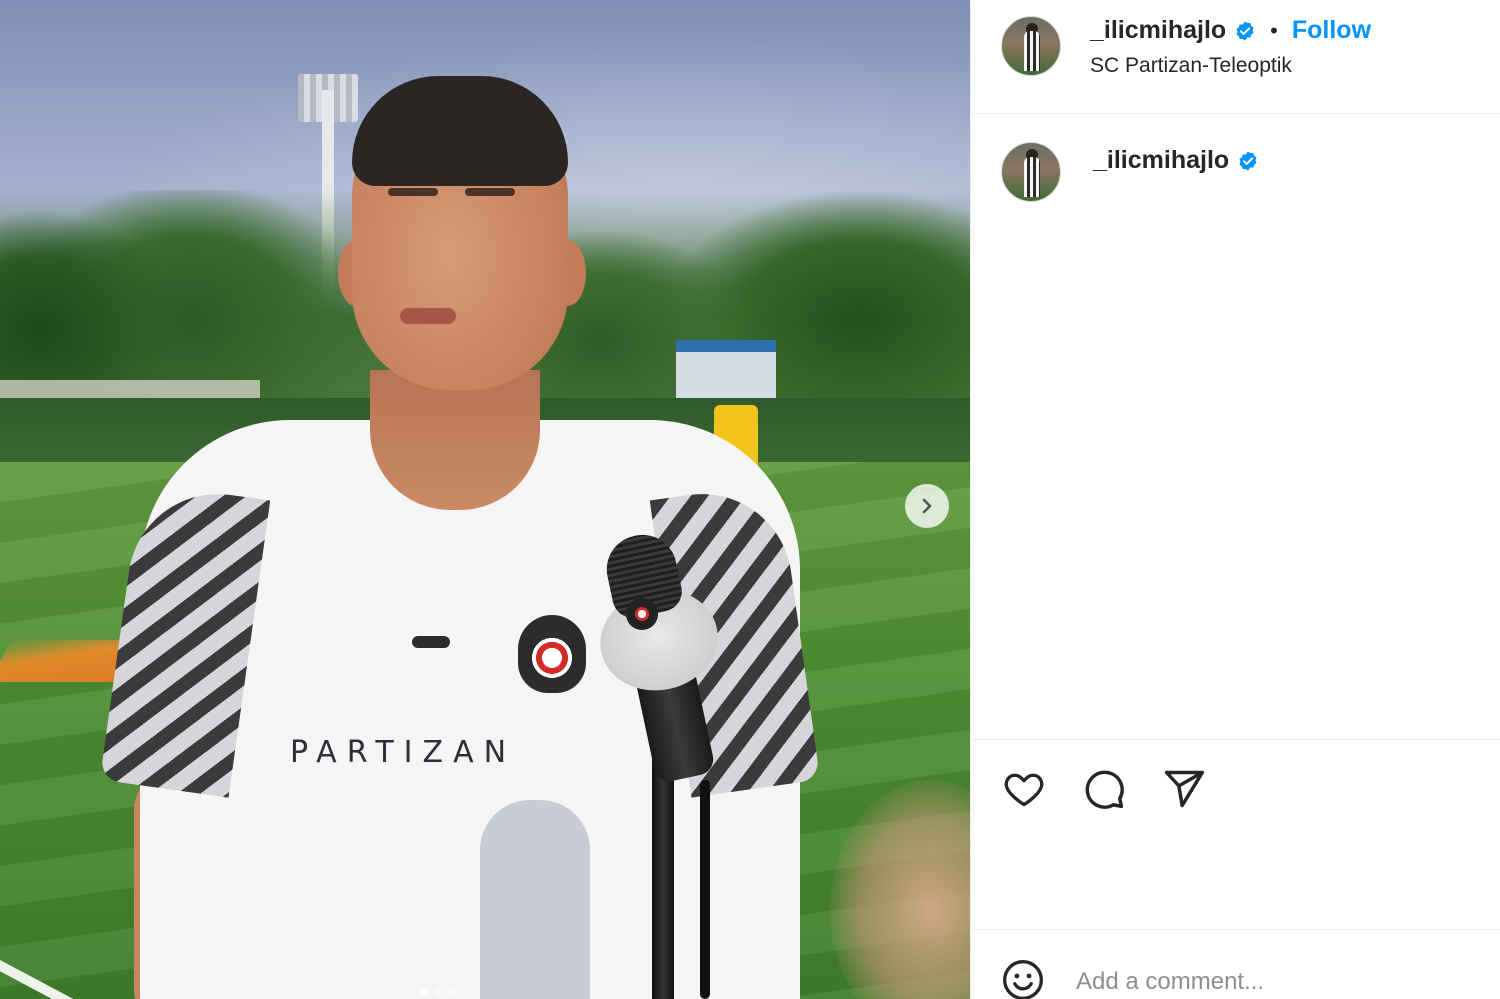  Describe the element at coordinates (552, 654) in the screenshot. I see `club-crest-icon` at that location.